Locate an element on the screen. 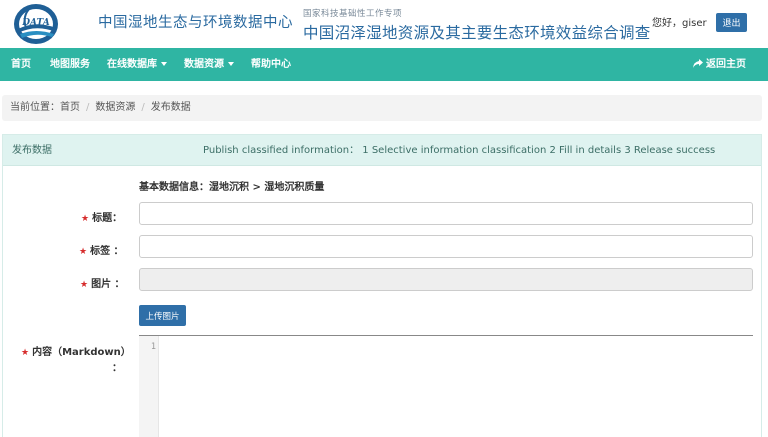 Image resolution: width=768 pixels, height=437 pixels. project-label: 国家科技基础性工作专项 is located at coordinates (353, 14).